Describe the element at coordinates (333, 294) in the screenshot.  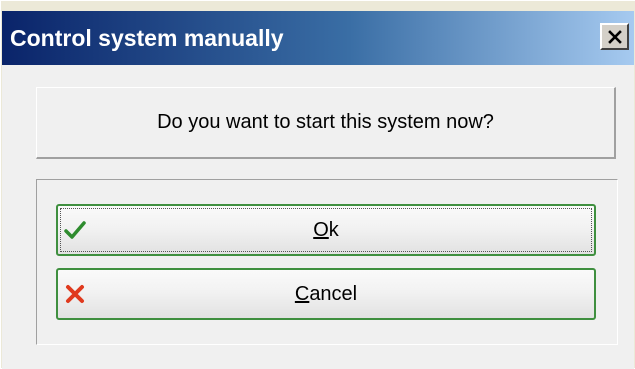
I see `cancel-label-rest: ancel` at that location.